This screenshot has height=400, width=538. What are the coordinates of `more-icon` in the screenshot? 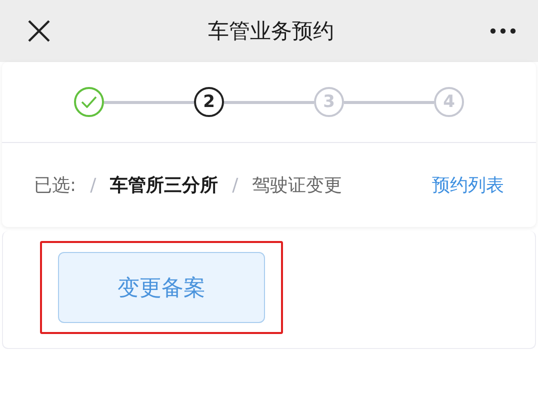 It's located at (503, 31).